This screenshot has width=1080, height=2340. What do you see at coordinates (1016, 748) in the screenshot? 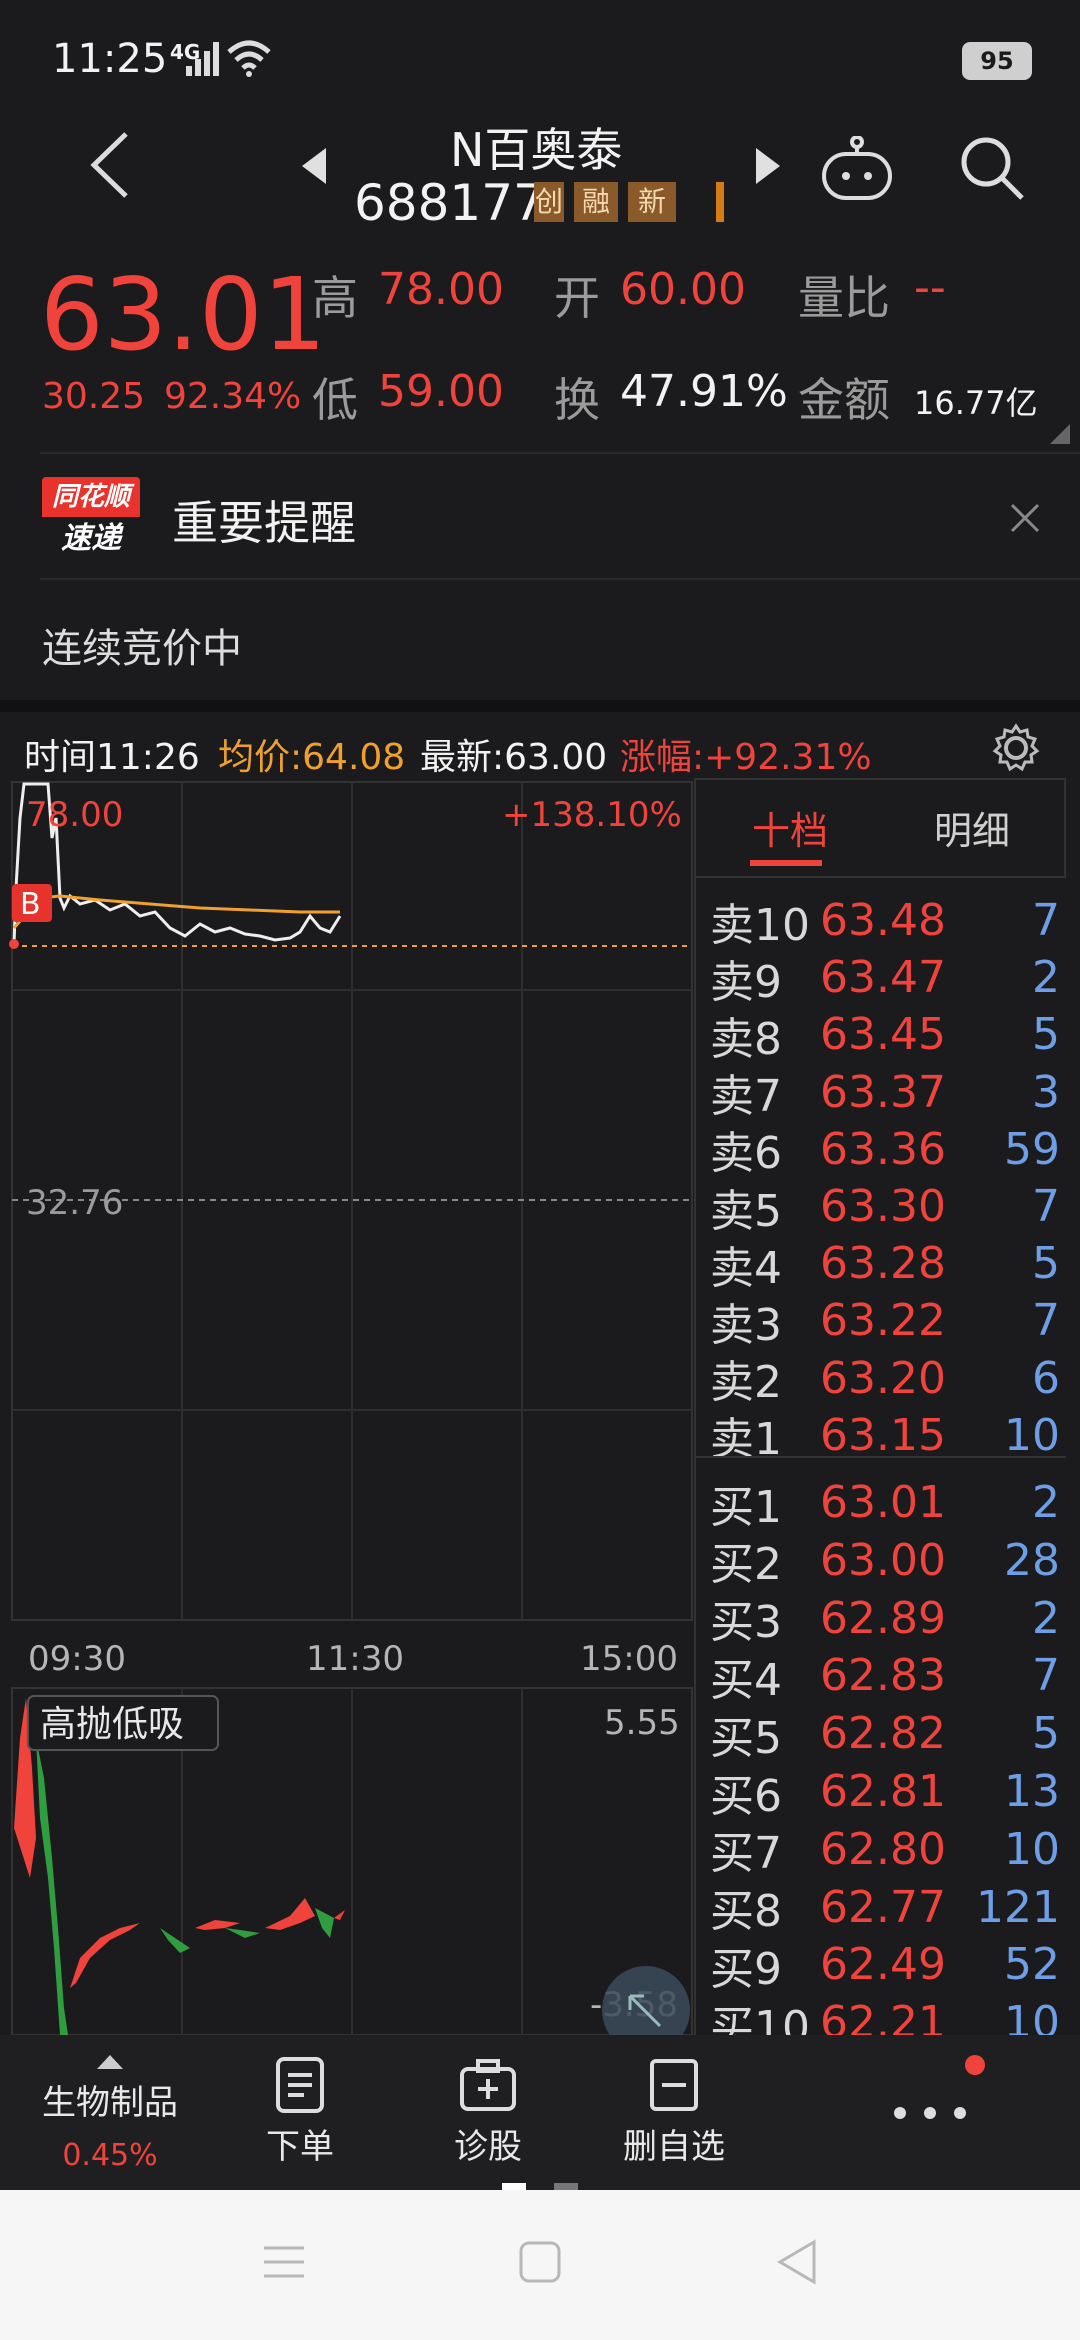
I see `gear-icon` at bounding box center [1016, 748].